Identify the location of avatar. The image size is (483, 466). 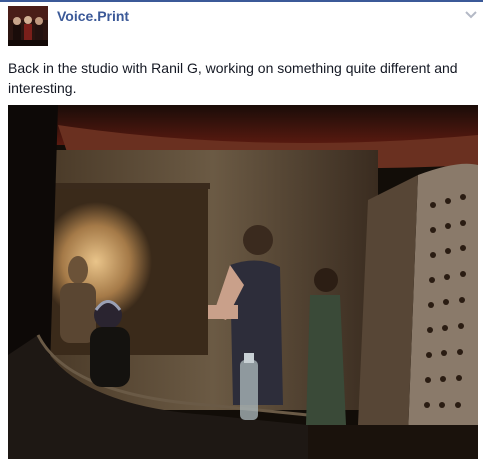
(28, 26).